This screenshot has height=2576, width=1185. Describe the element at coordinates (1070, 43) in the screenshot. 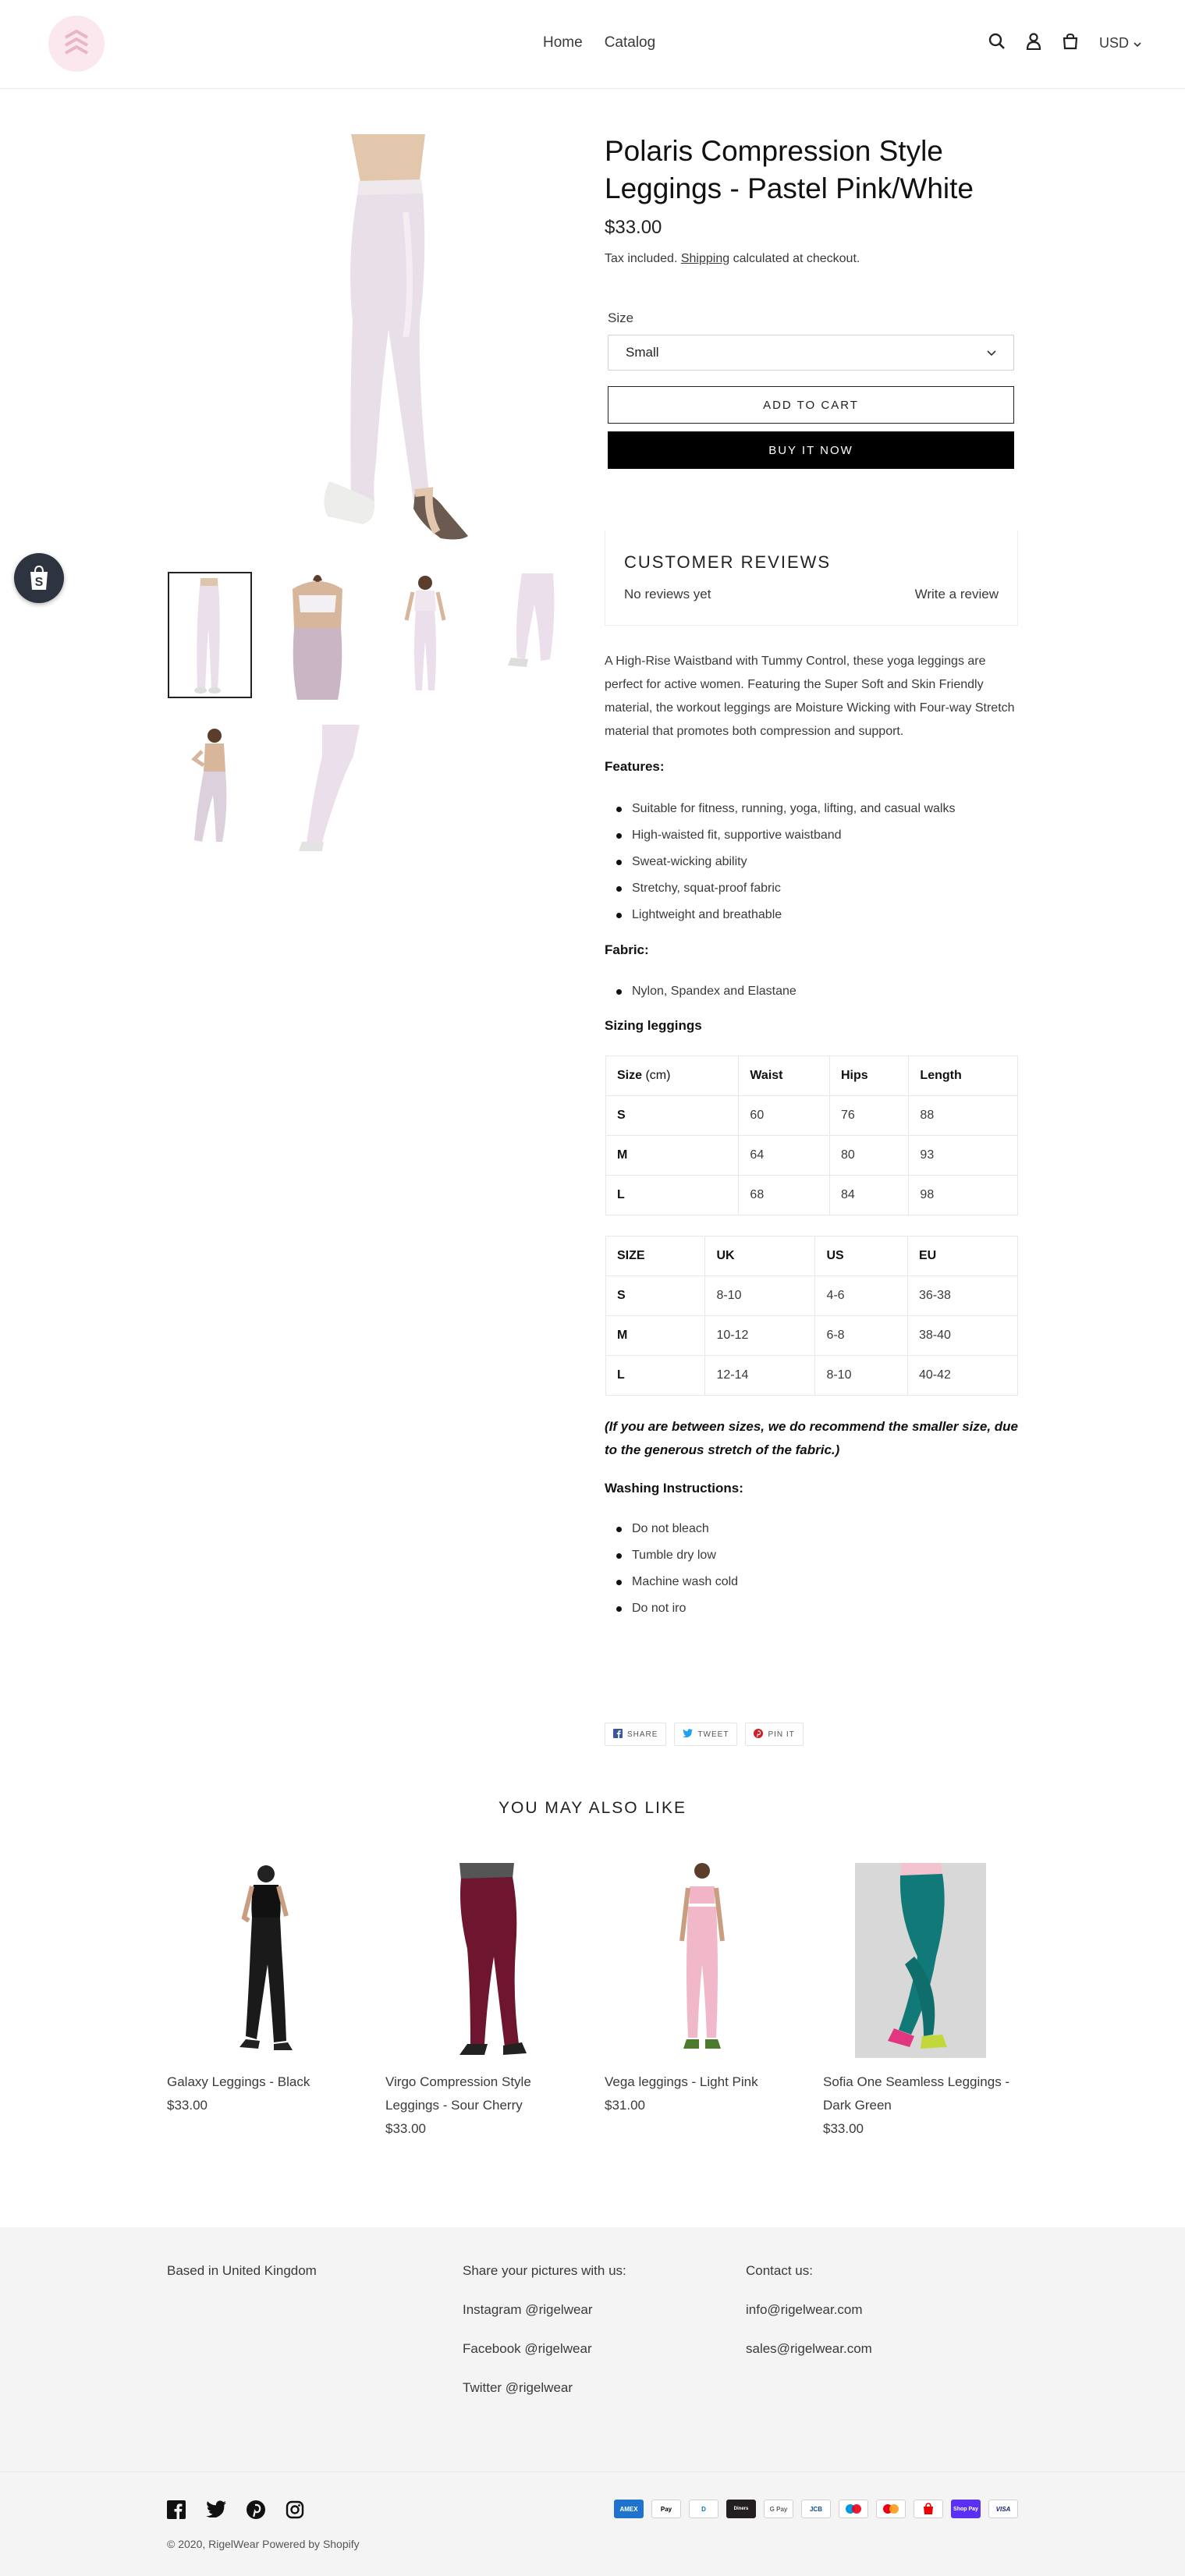

I see `cart-icon` at that location.